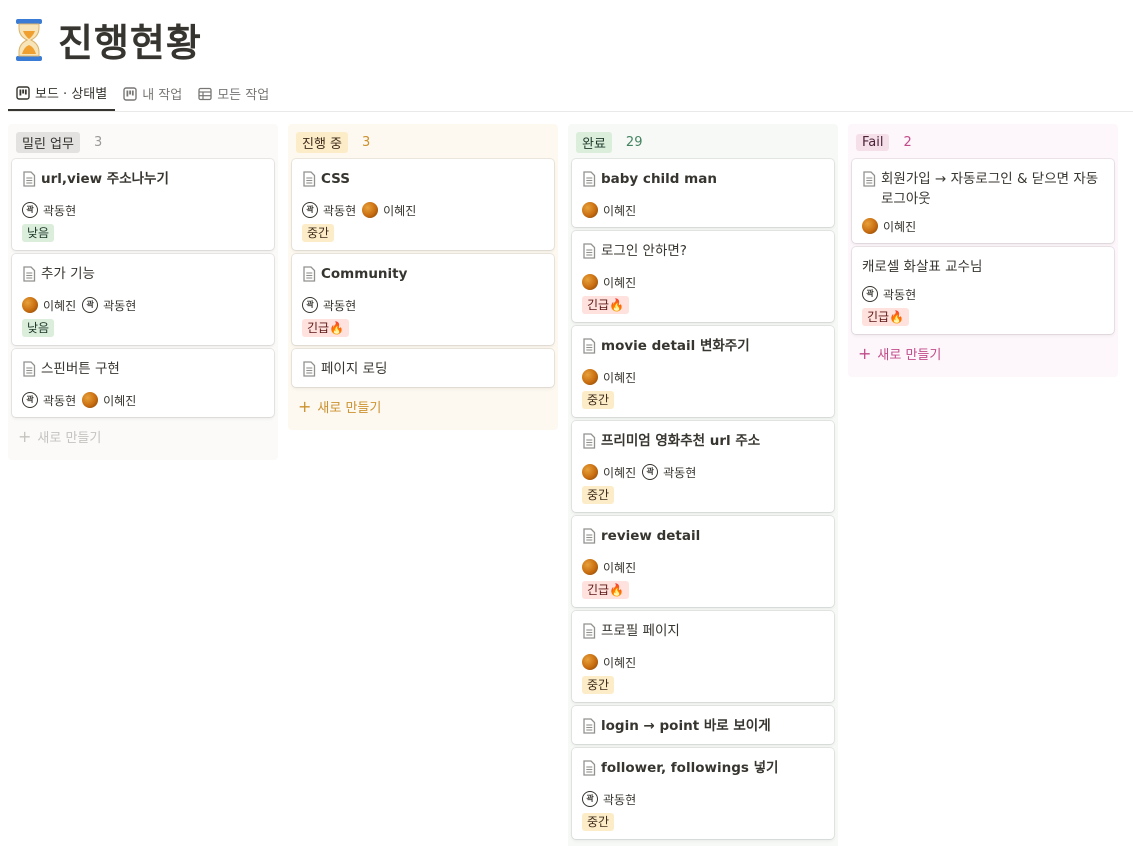  I want to click on card-title: follower, followings 넣기, so click(703, 770).